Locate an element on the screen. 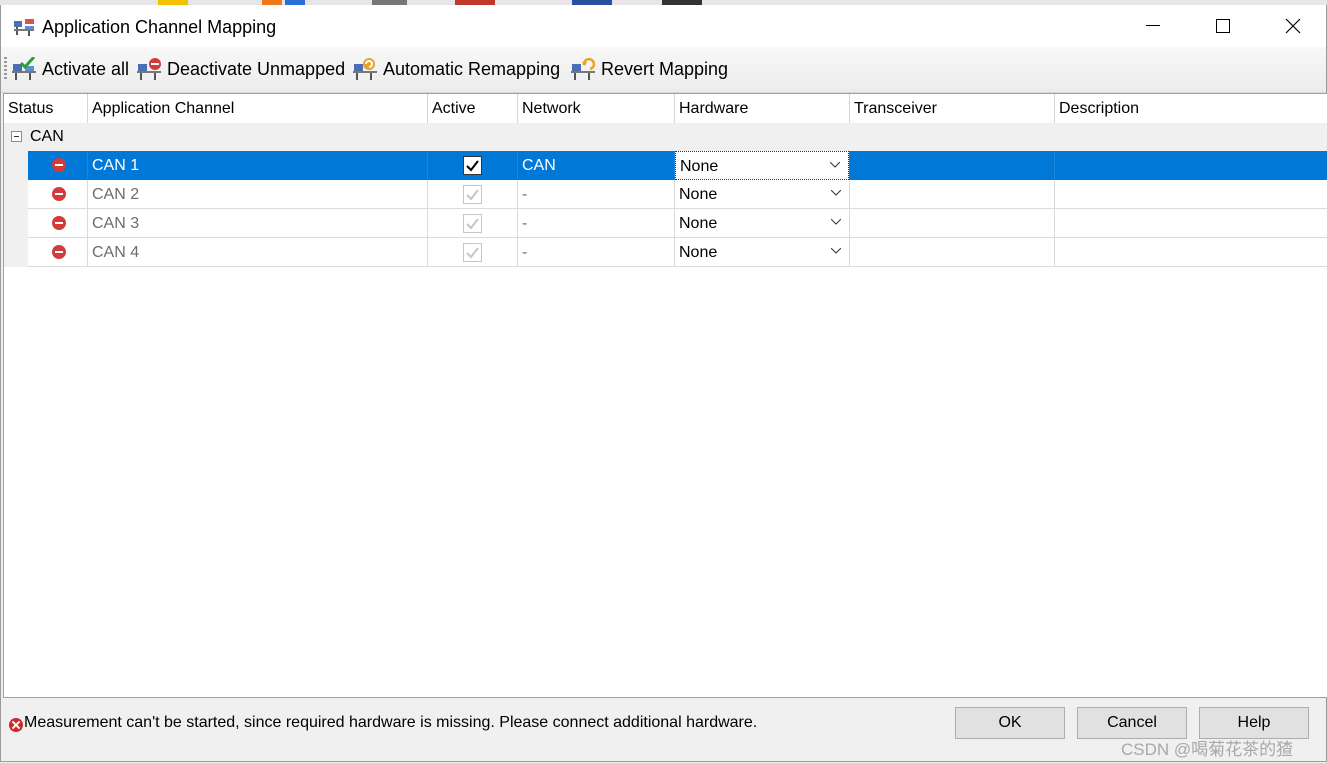 Image resolution: width=1327 pixels, height=763 pixels. watermark: CSDN @喝菊花茶的猹 is located at coordinates (1207, 749).